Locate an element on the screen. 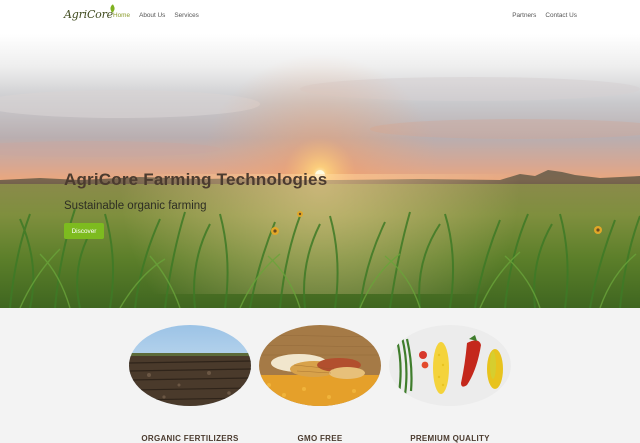 This screenshot has width=640, height=443. nav-link-contact-us: Contact Us is located at coordinates (561, 15).